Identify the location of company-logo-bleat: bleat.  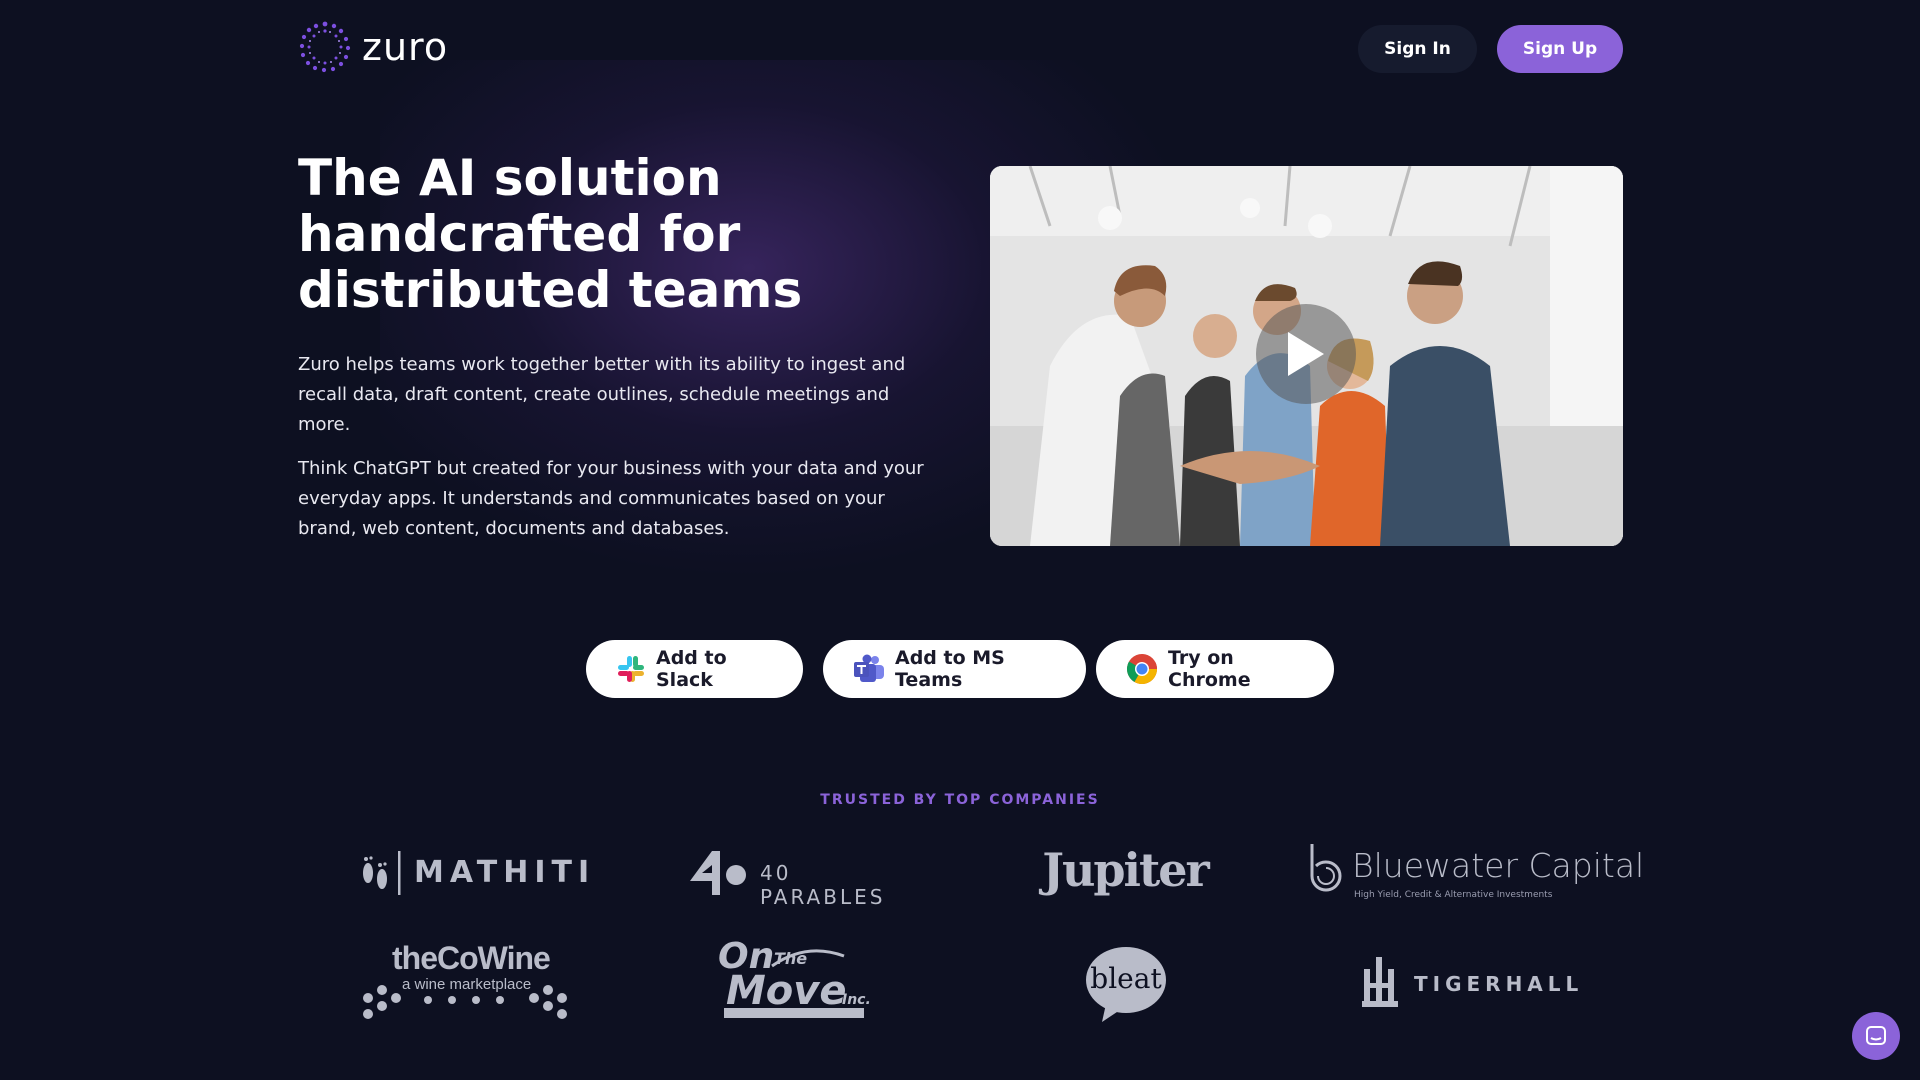
(1126, 984).